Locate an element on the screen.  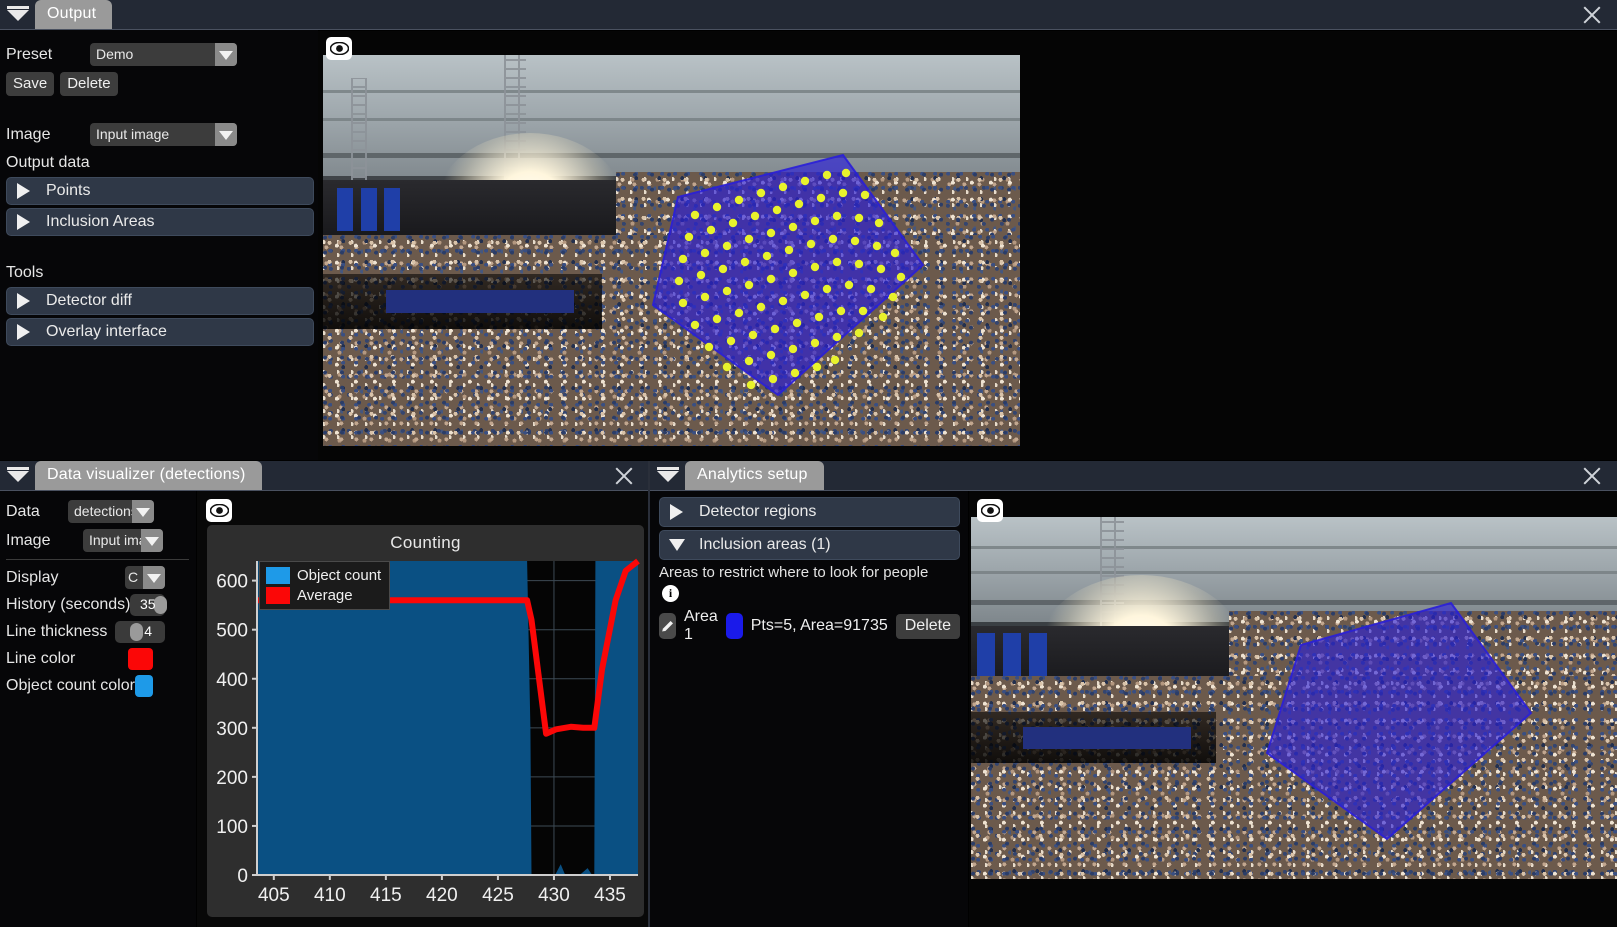
legend-item-object-count: Object count is located at coordinates (323, 575).